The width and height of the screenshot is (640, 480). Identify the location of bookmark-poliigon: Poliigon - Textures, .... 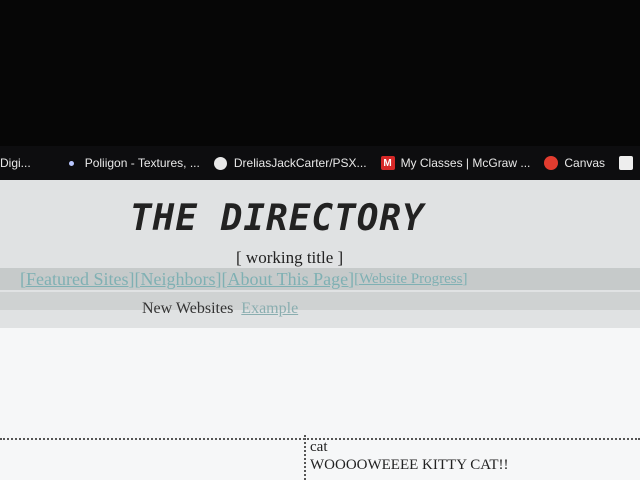
(132, 163).